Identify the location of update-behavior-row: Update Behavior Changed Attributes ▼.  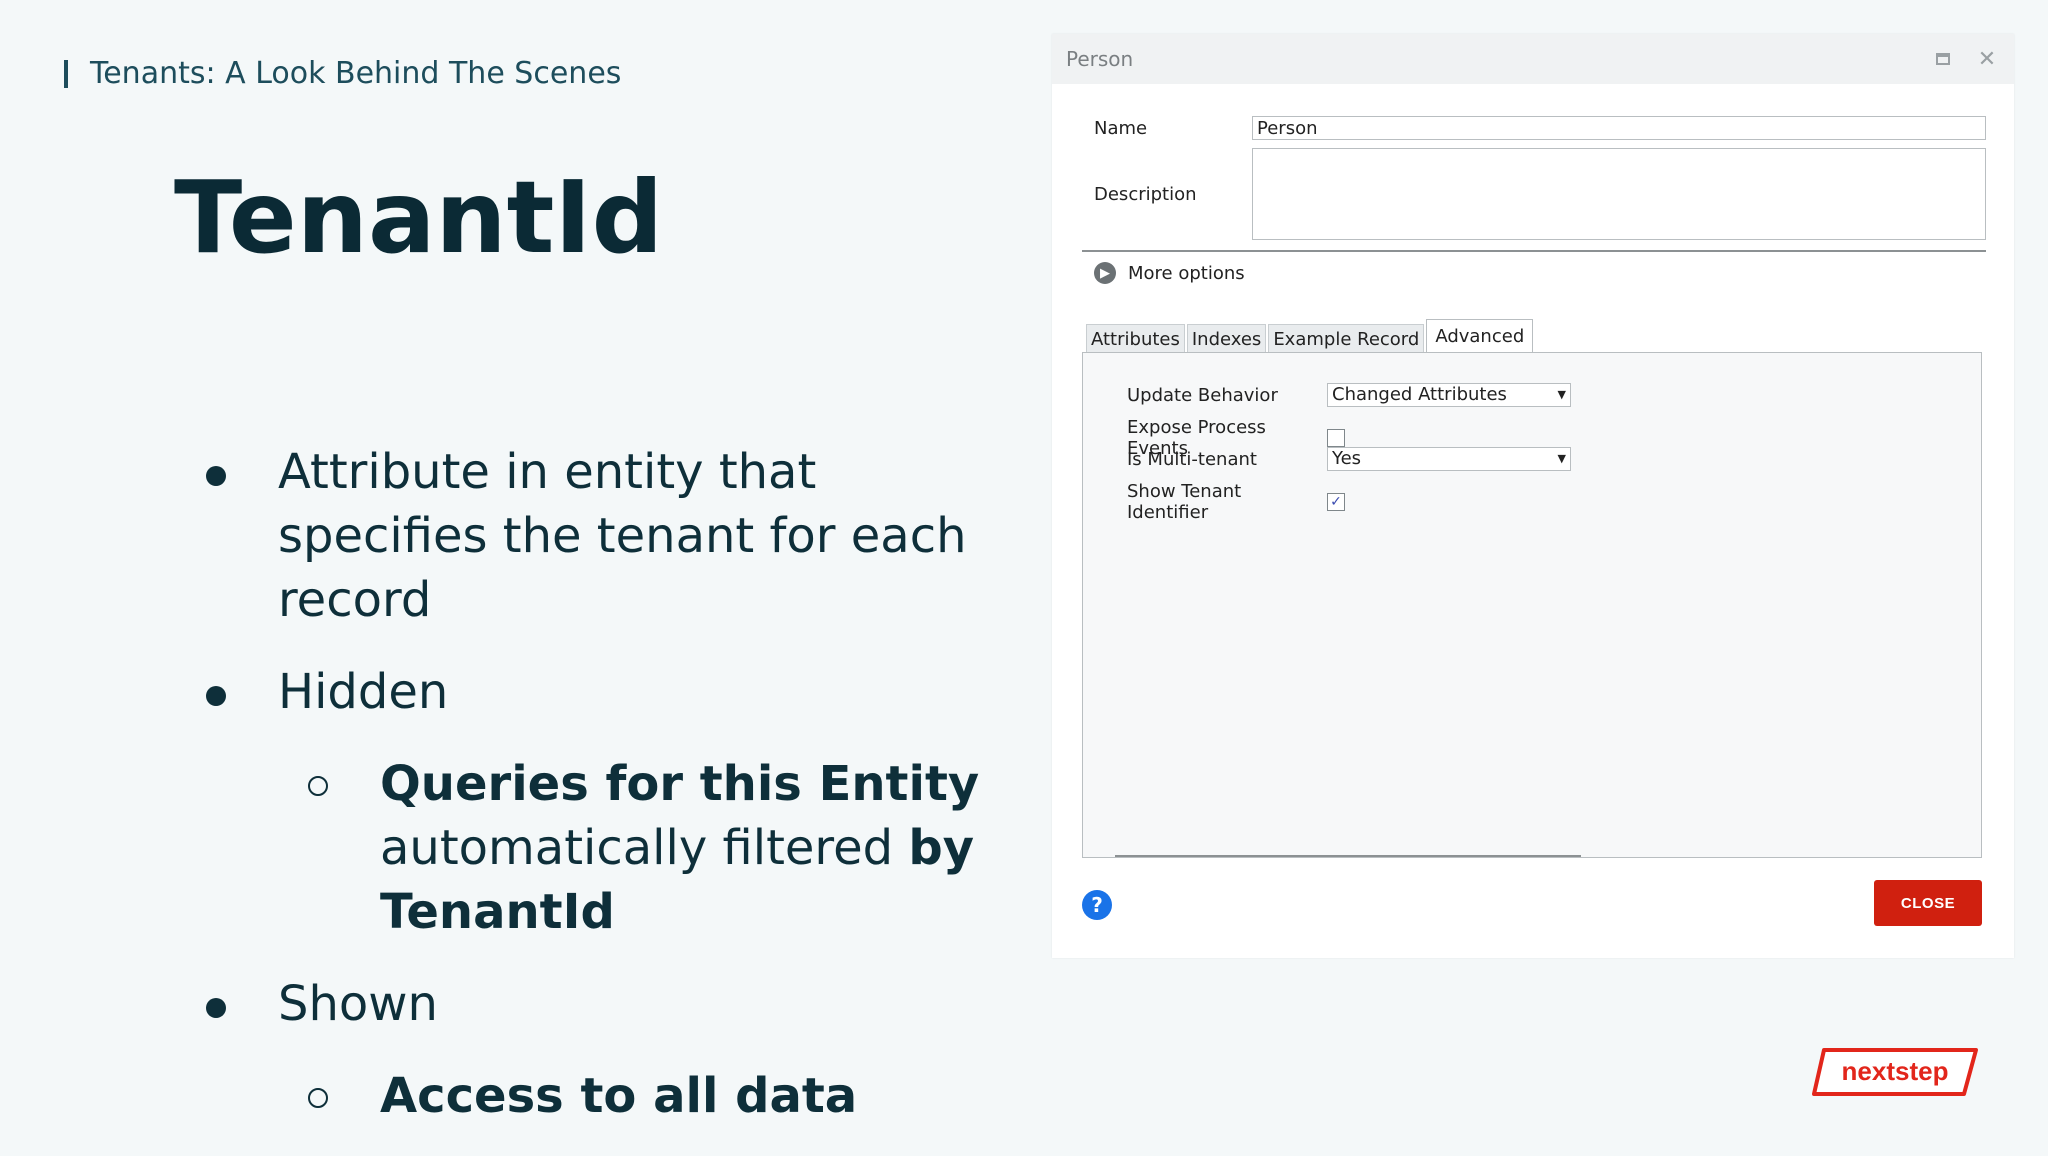
(1349, 395).